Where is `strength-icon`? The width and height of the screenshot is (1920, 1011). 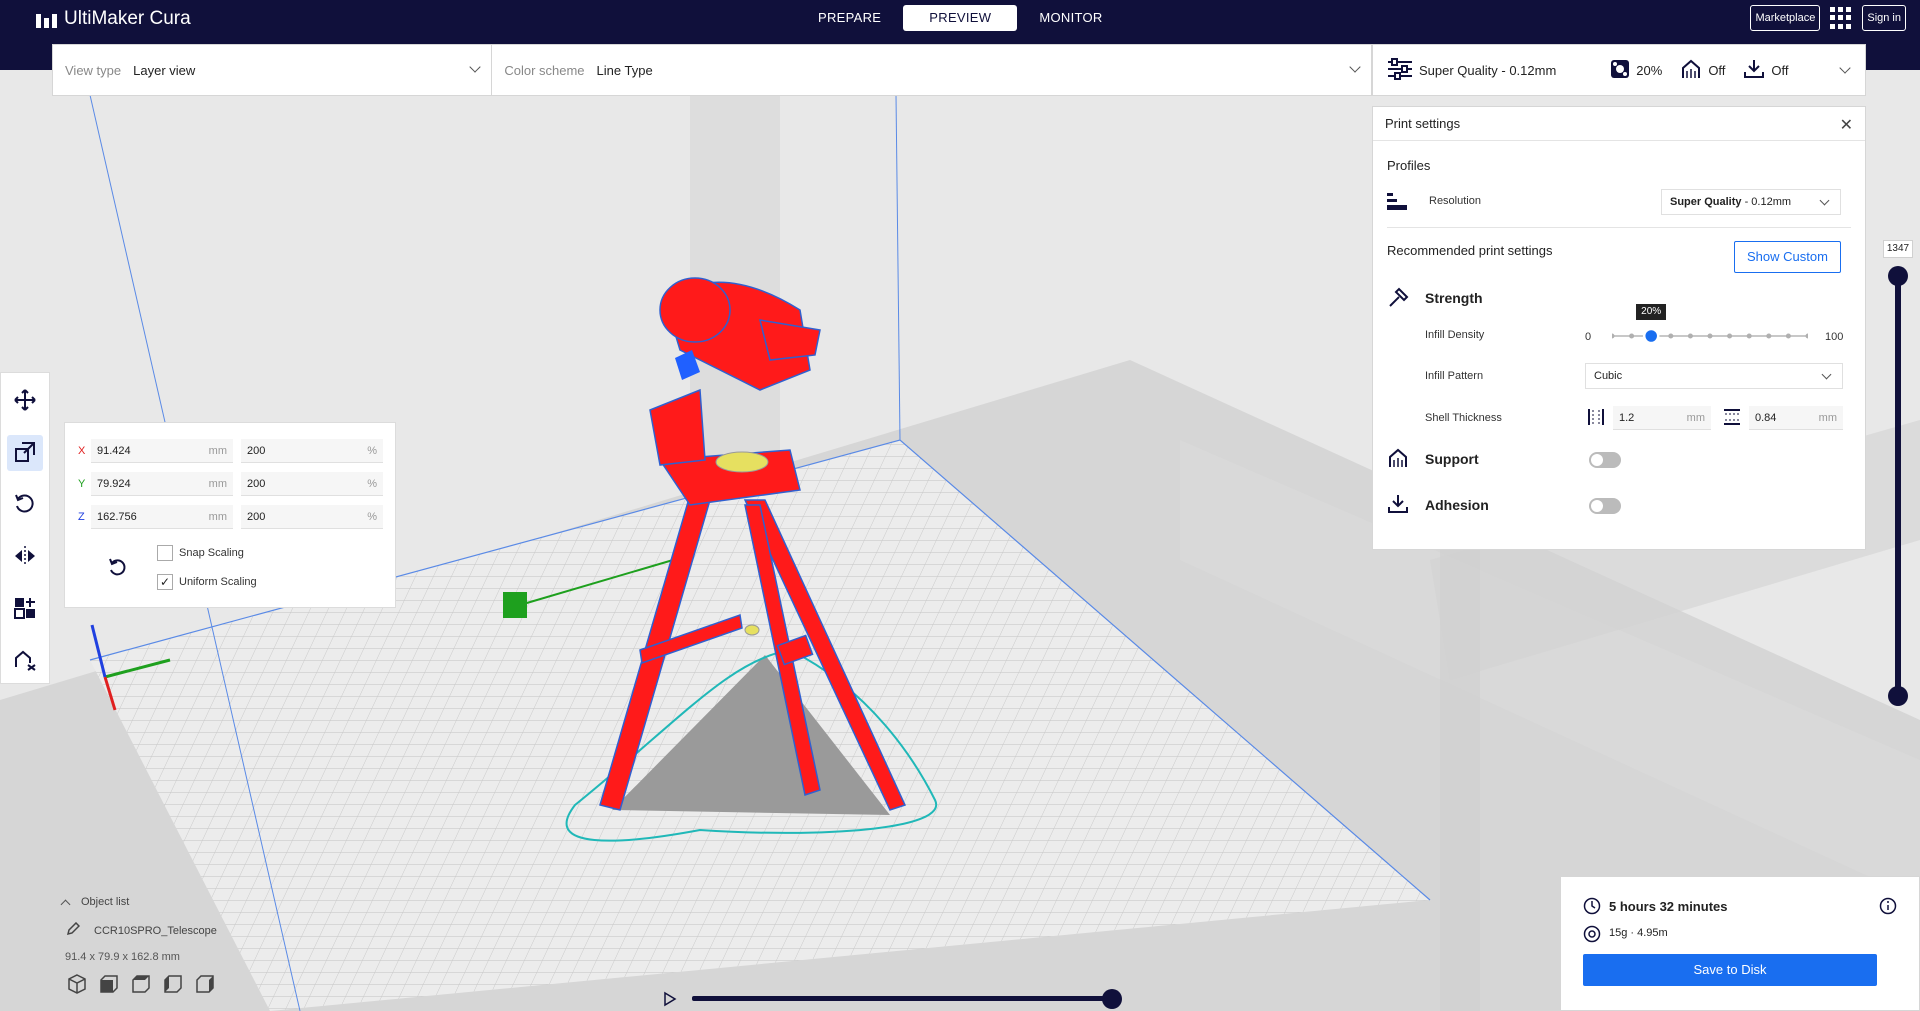
strength-icon is located at coordinates (1398, 299).